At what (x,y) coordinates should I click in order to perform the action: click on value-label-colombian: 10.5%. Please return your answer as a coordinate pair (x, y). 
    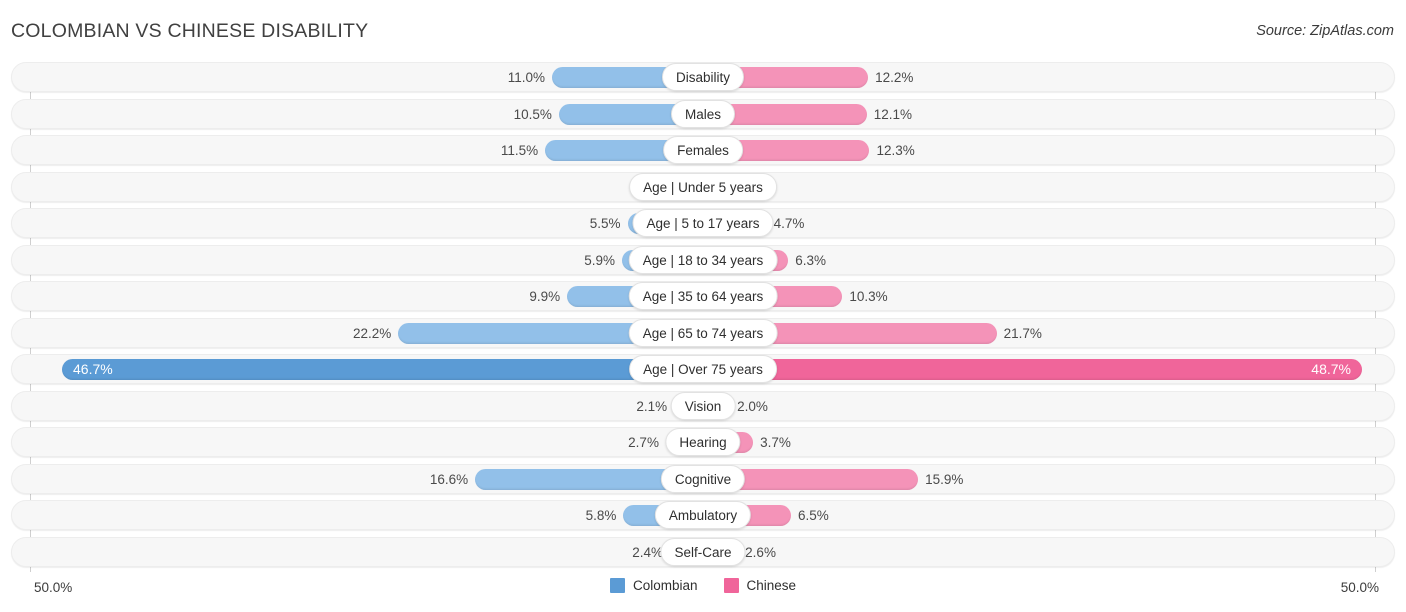
    Looking at the image, I should click on (532, 114).